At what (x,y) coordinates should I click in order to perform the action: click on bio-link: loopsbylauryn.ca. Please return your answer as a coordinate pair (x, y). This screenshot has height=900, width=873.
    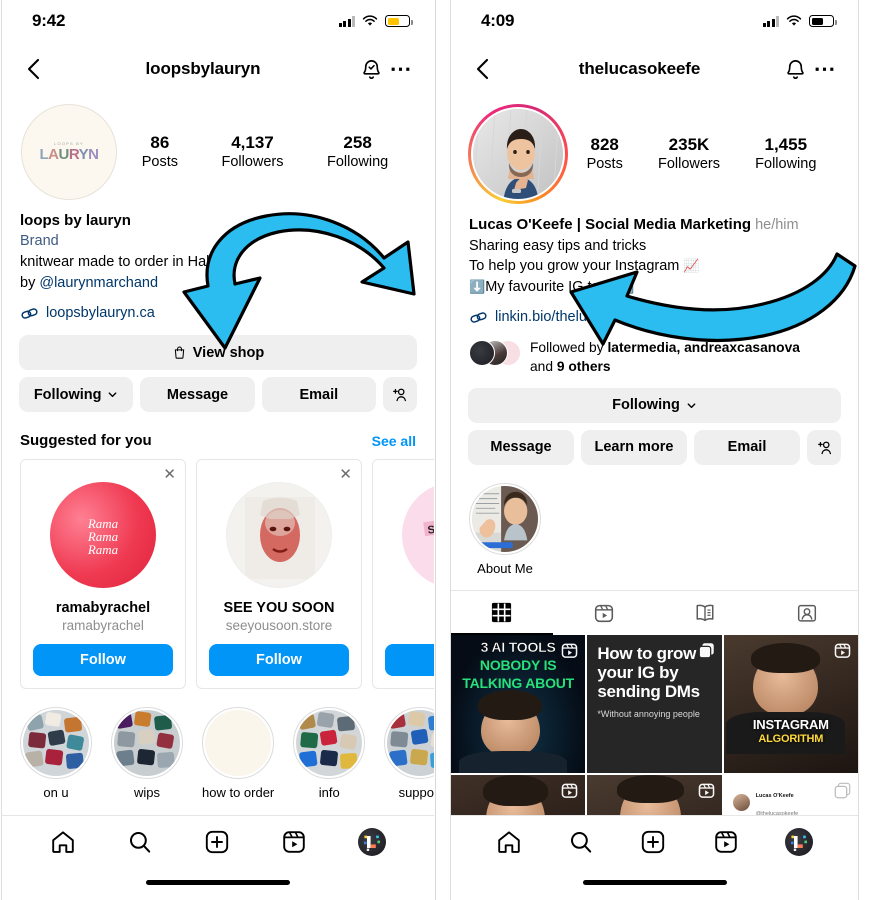
    Looking at the image, I should click on (100, 313).